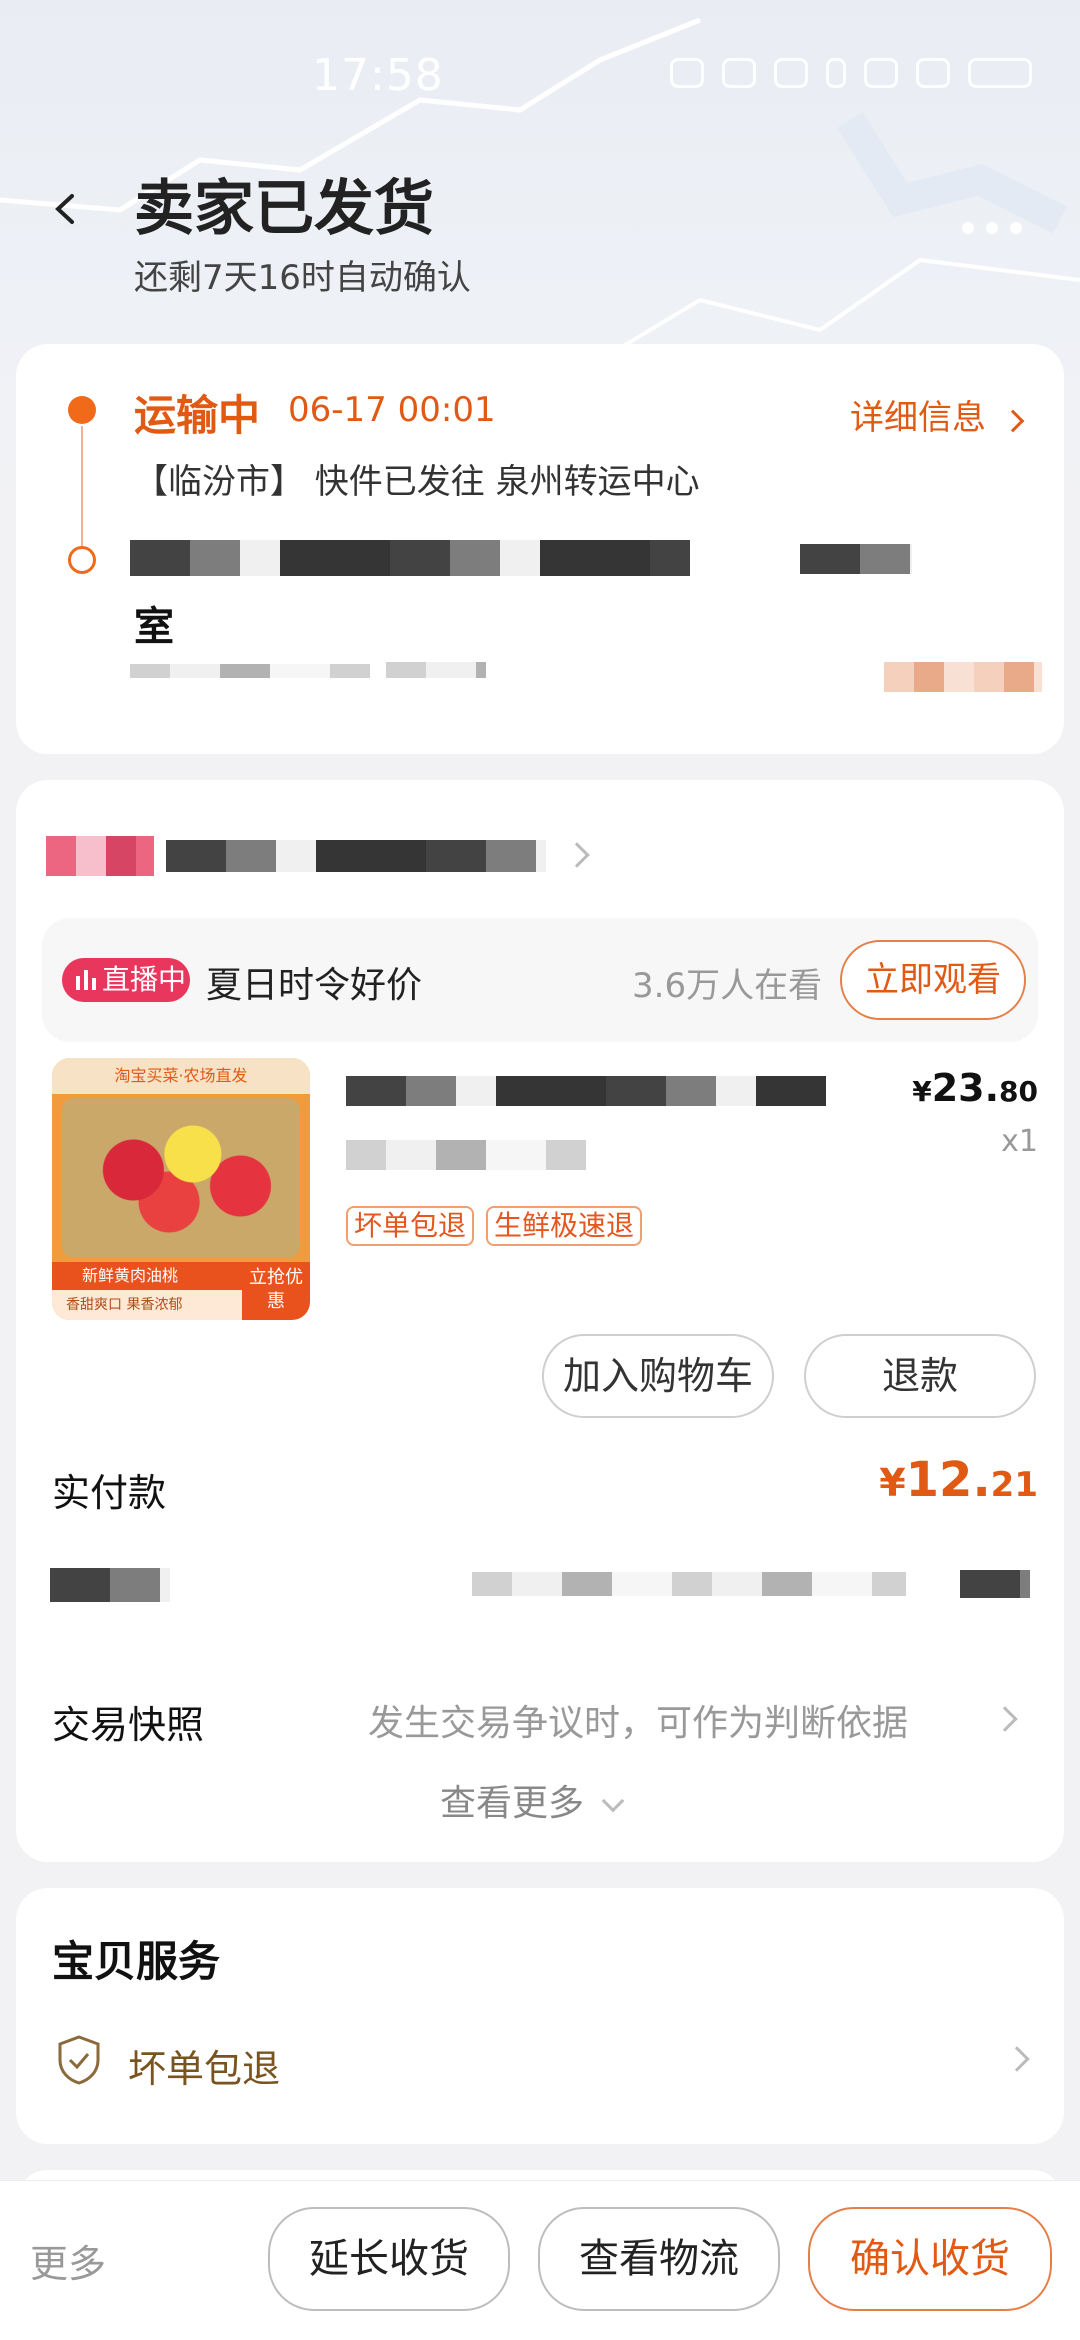 The height and width of the screenshot is (2340, 1080). Describe the element at coordinates (204, 2065) in the screenshot. I see `service-item-label: 坏单包退` at that location.